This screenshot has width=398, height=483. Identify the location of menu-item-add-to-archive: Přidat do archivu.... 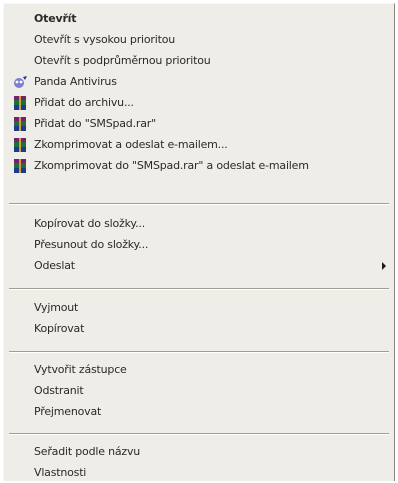
(199, 103).